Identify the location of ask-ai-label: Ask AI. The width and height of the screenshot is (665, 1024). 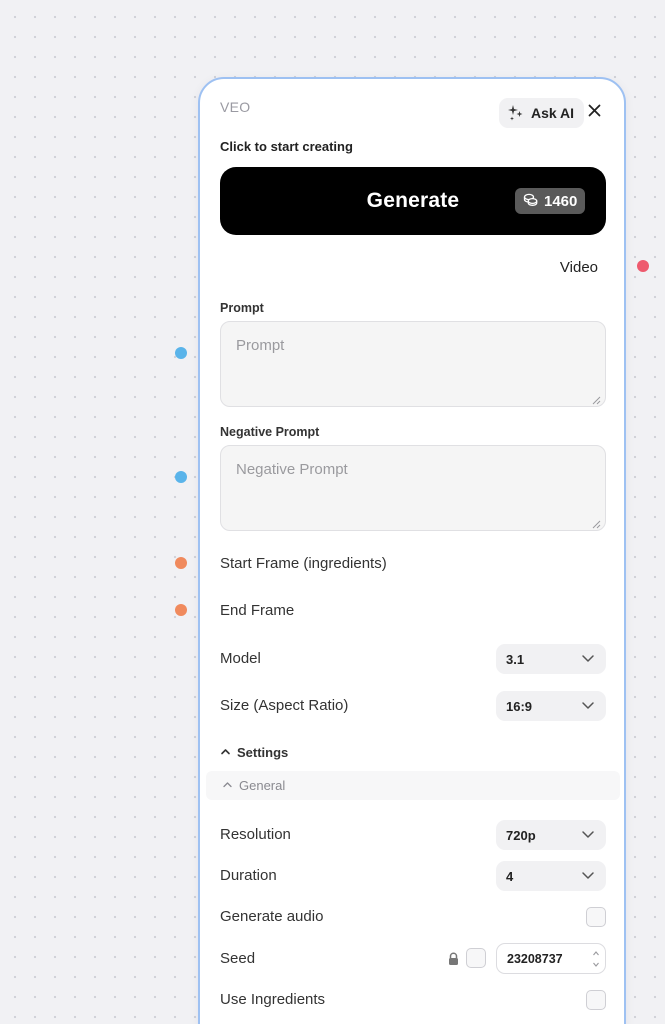
(553, 113).